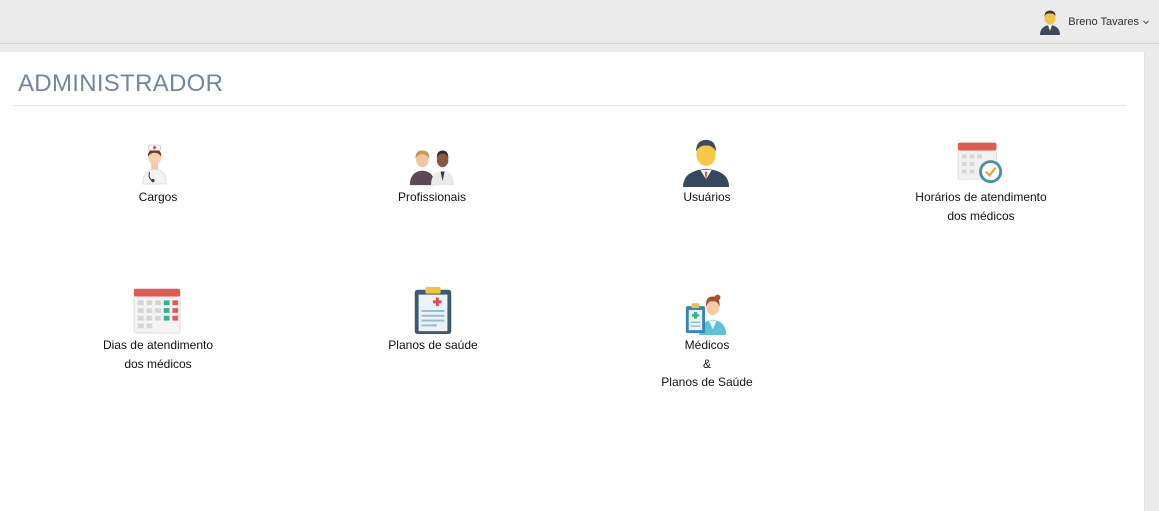 The image size is (1159, 511). I want to click on calendar-clock-icon, so click(980, 163).